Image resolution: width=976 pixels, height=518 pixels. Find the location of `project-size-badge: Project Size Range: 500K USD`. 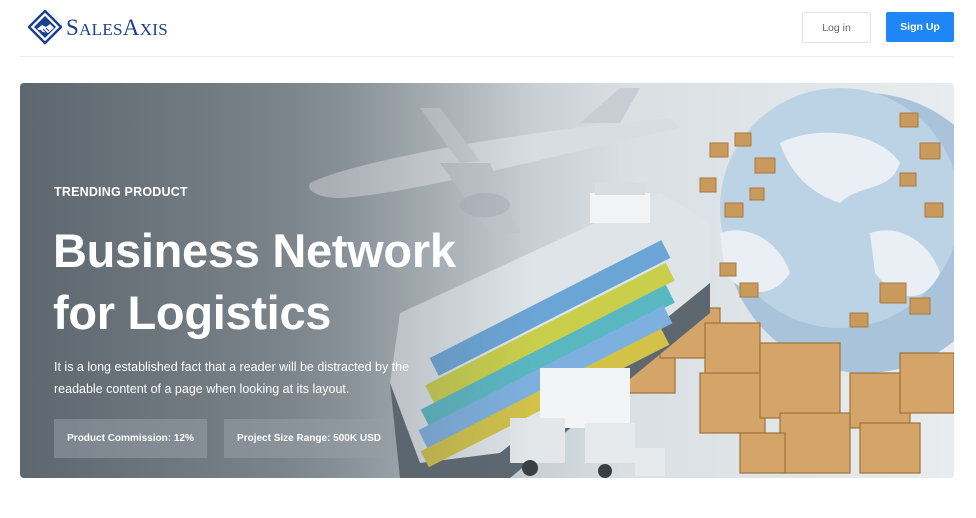

project-size-badge: Project Size Range: 500K USD is located at coordinates (309, 438).